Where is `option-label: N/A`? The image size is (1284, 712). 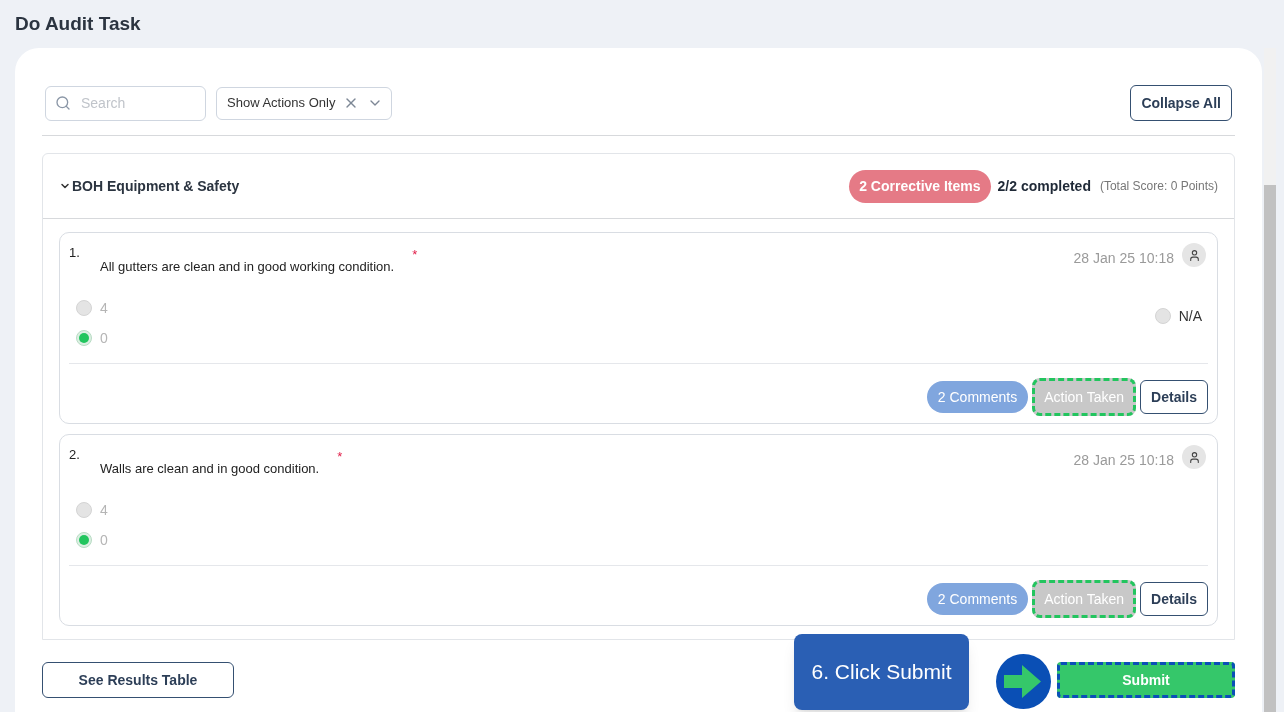
option-label: N/A is located at coordinates (1190, 316).